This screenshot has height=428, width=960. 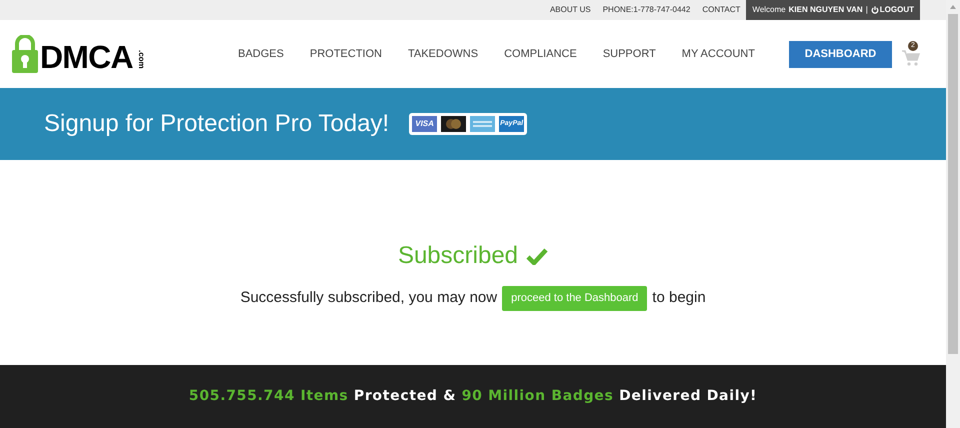 I want to click on user-name: KIEN NGUYEN VAN, so click(x=825, y=10).